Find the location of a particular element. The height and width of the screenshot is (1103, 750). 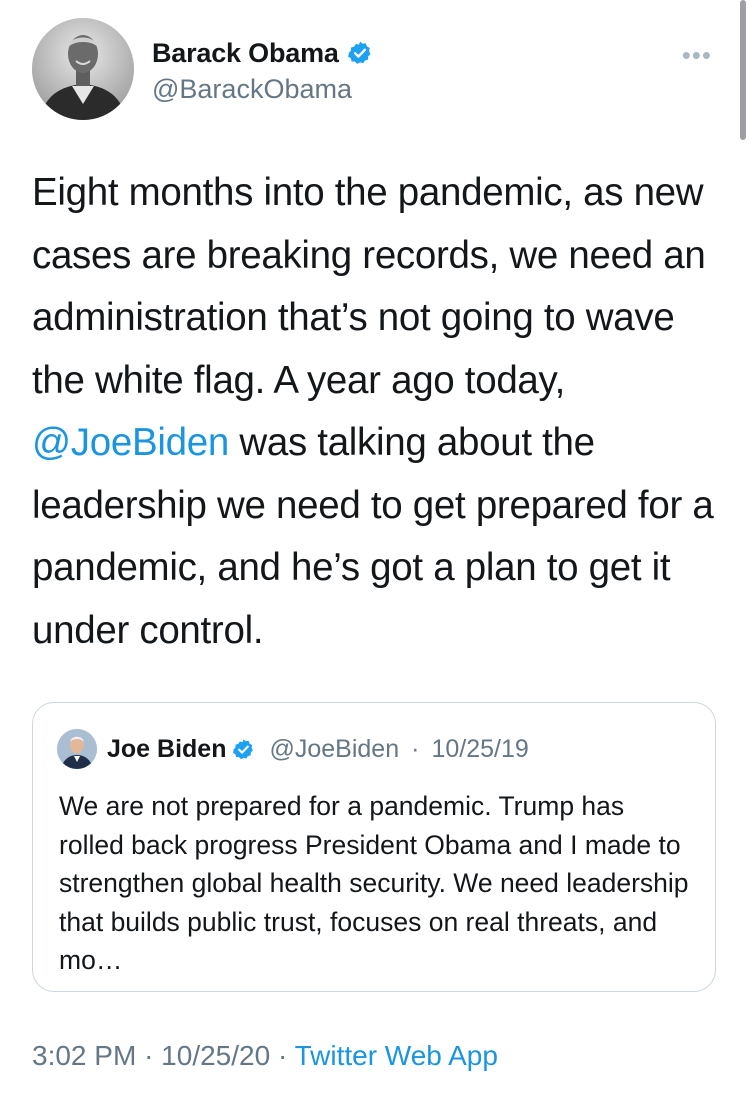

author-display-name: Barack Obama is located at coordinates (245, 53).